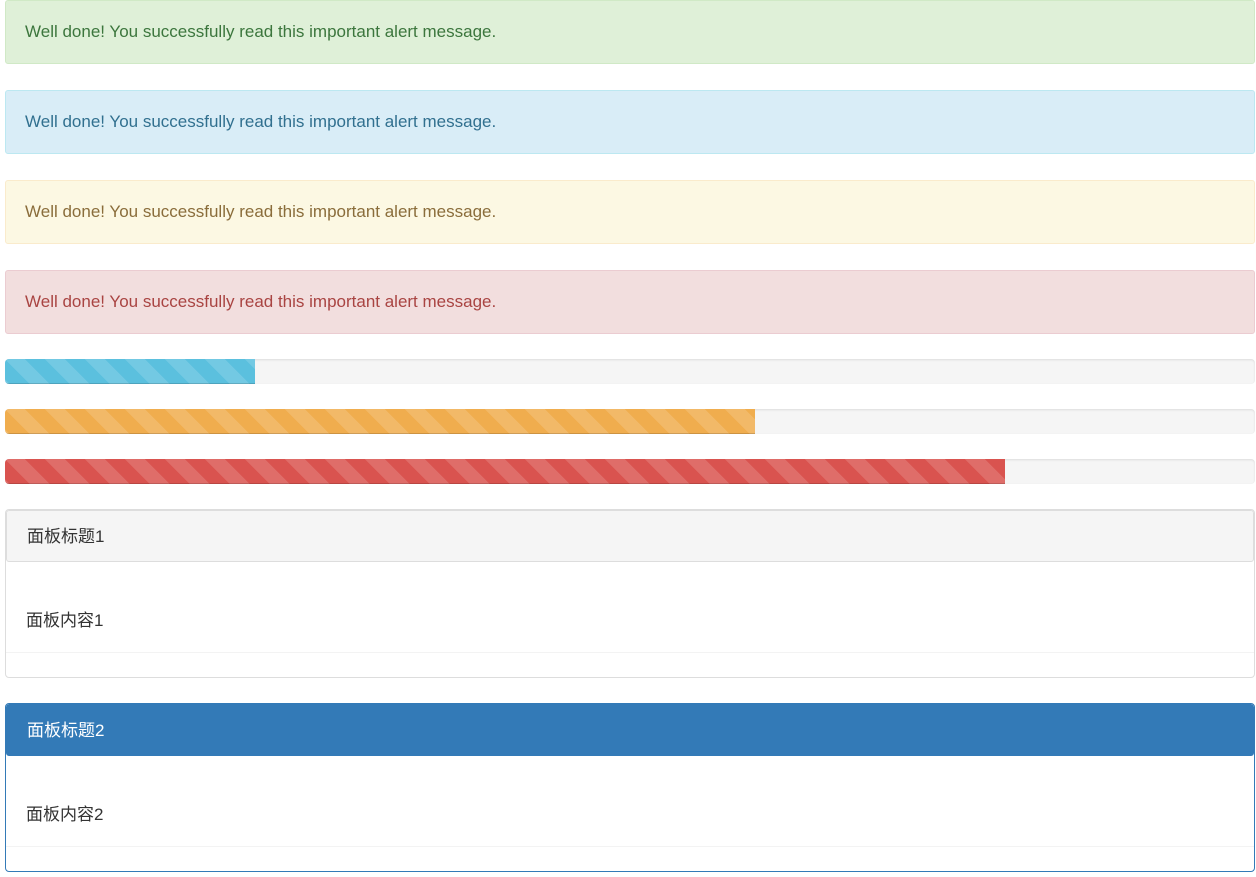  What do you see at coordinates (65, 814) in the screenshot?
I see `panel-primary-content: 面板内容2` at bounding box center [65, 814].